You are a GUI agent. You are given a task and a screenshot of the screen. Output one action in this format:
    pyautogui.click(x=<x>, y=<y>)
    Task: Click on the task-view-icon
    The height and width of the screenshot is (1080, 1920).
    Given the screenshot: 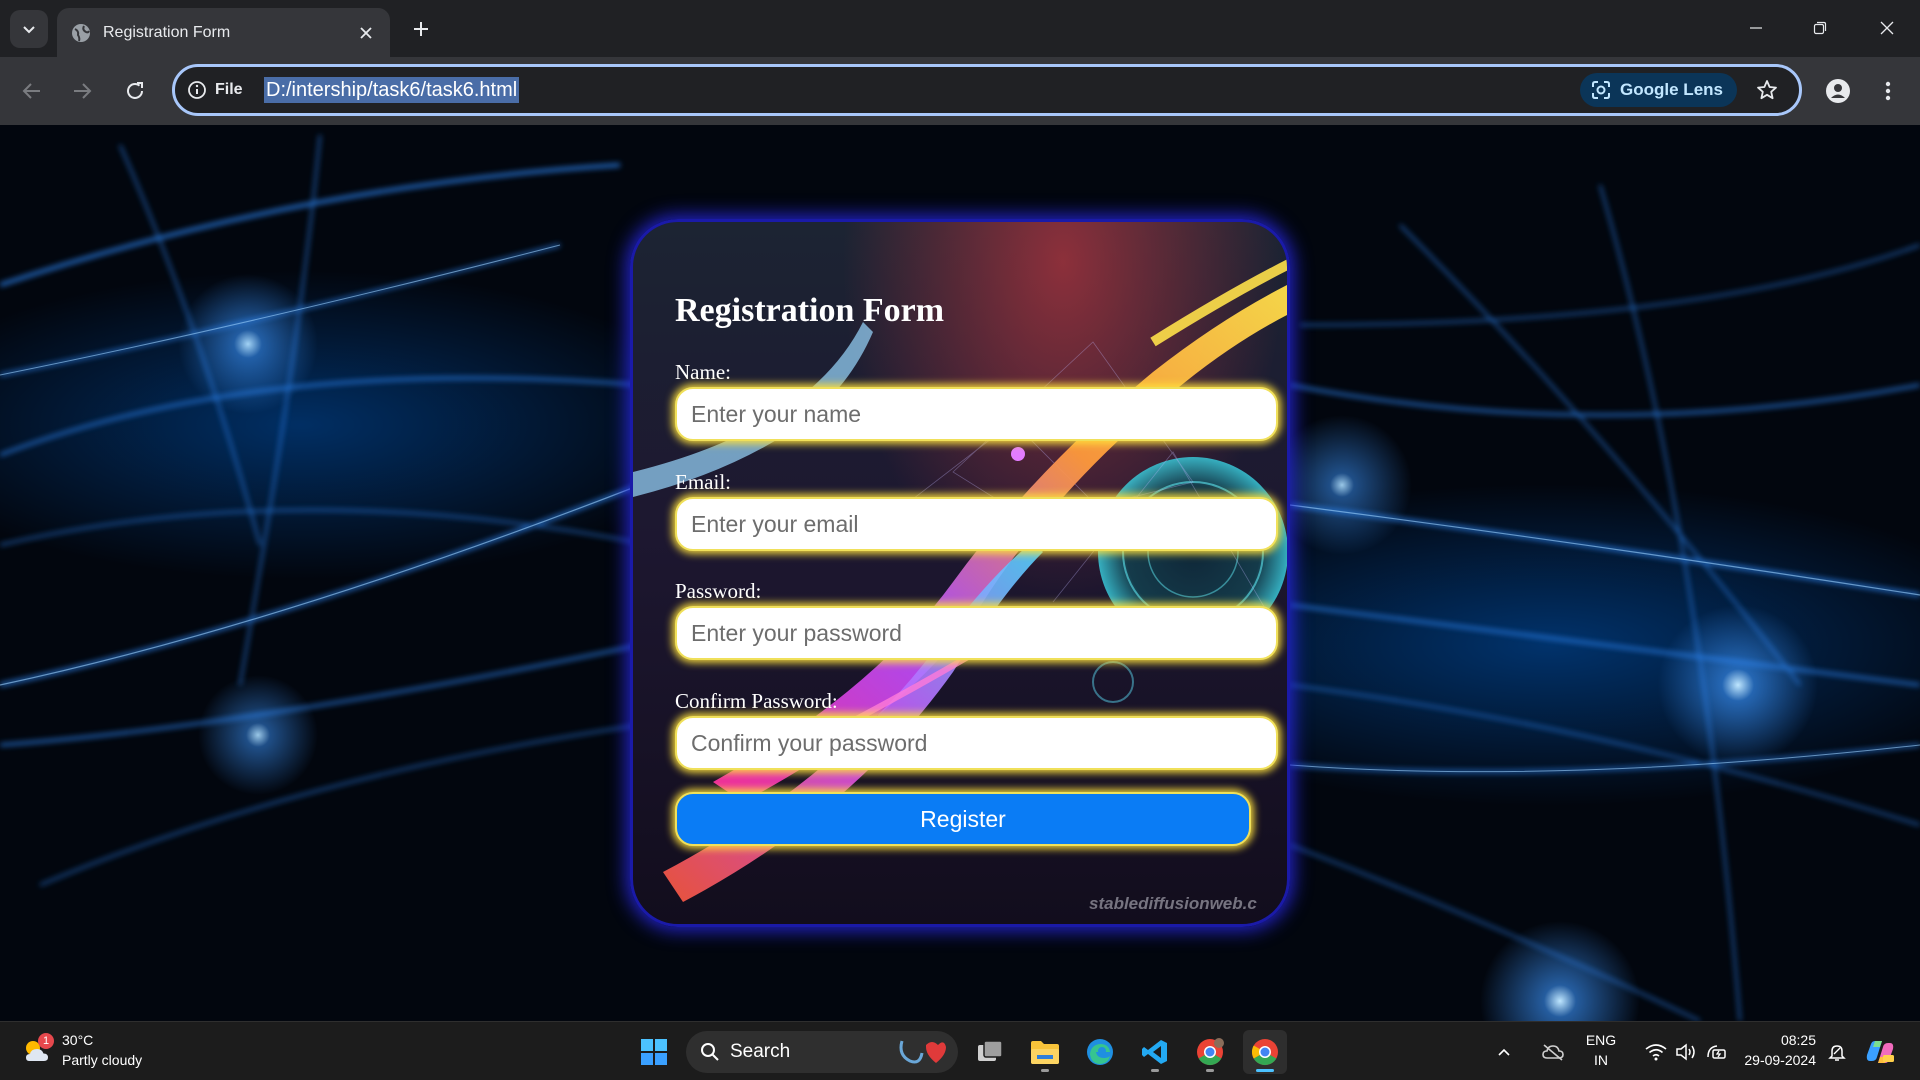 What is the action you would take?
    pyautogui.click(x=990, y=1050)
    